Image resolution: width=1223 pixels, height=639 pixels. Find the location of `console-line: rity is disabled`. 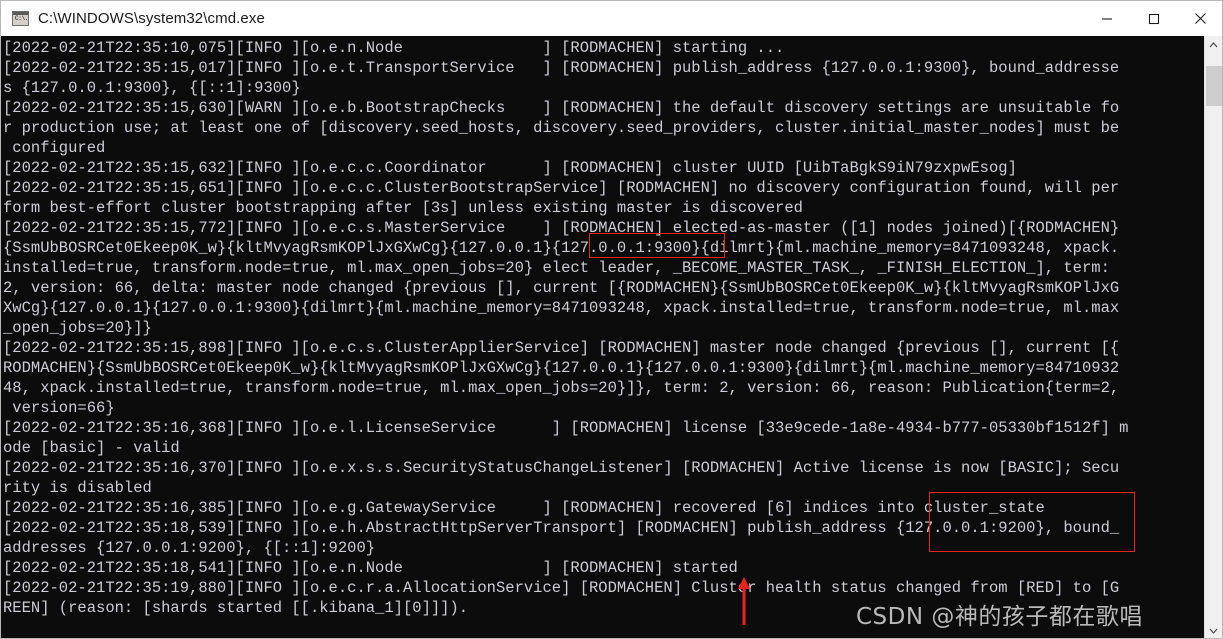

console-line: rity is disabled is located at coordinates (77, 488).